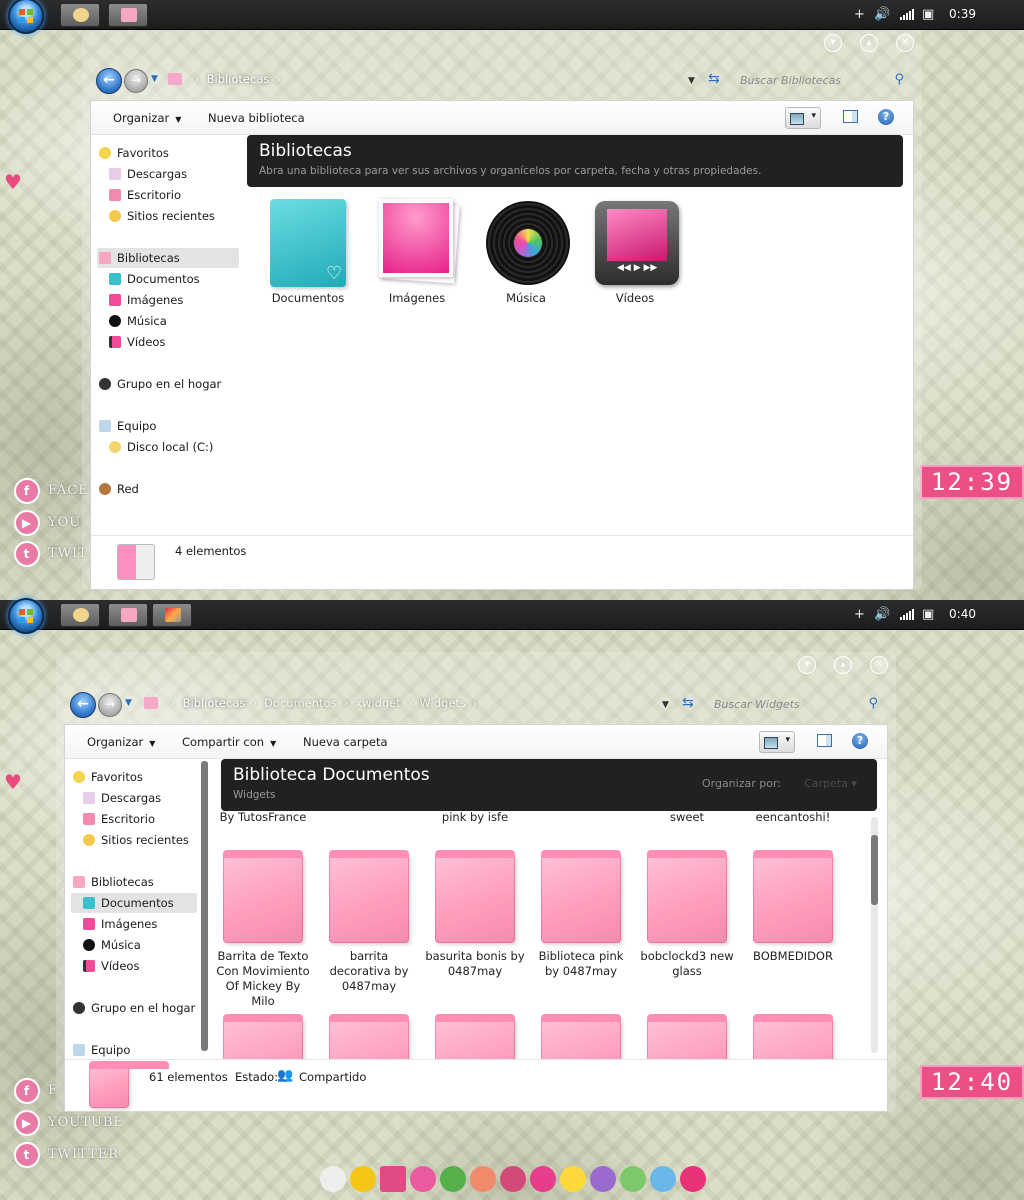 This screenshot has height=1200, width=1024. What do you see at coordinates (442, 703) in the screenshot?
I see `breadcrumb-item: Widgets` at bounding box center [442, 703].